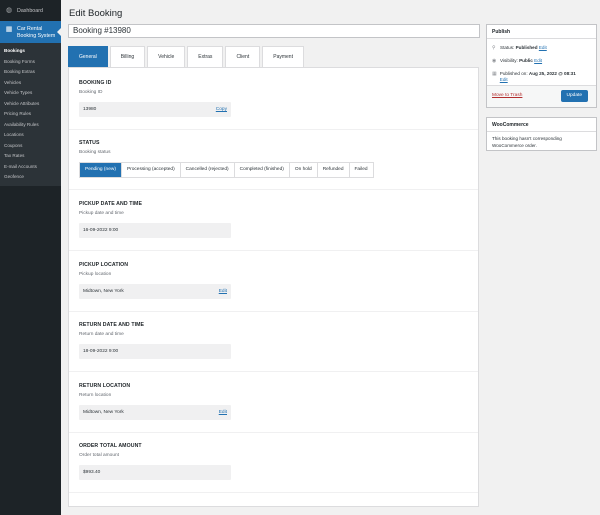 Image resolution: width=600 pixels, height=515 pixels. I want to click on publish-date-label: Published on:, so click(513, 73).